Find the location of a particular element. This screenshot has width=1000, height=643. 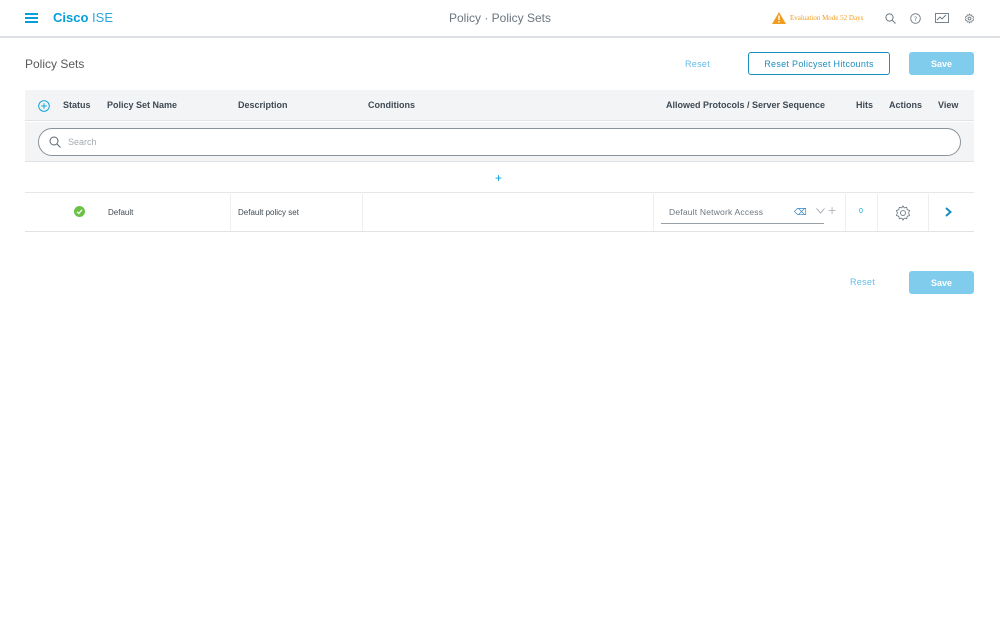

add-row-icon: + is located at coordinates (498, 178).